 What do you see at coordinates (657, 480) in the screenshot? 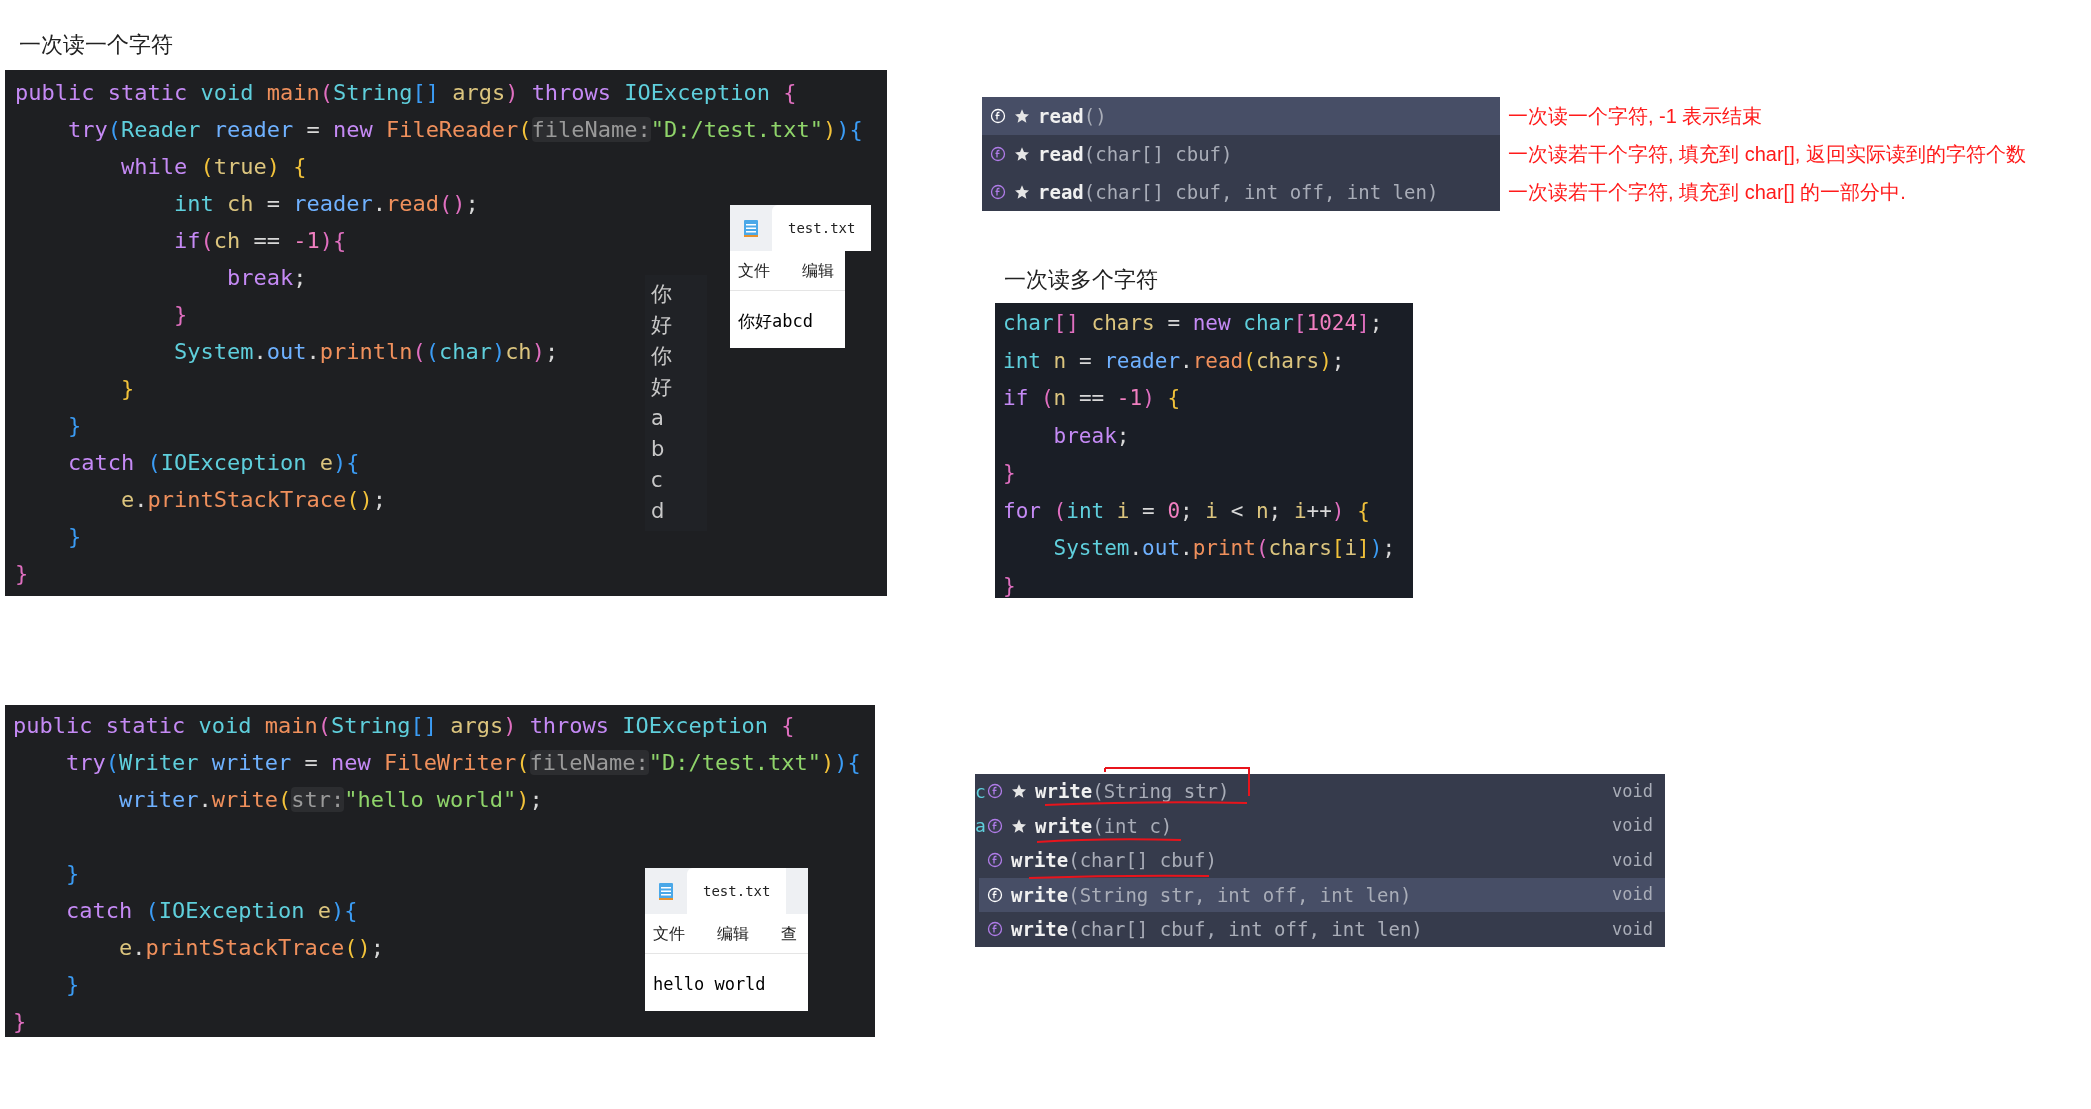
I see `output-line: c` at bounding box center [657, 480].